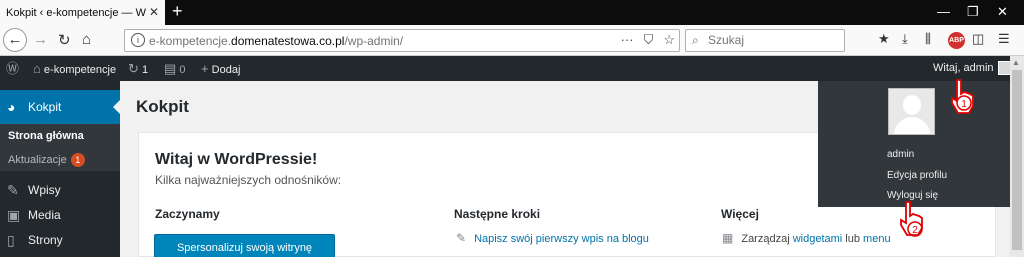  What do you see at coordinates (1004, 39) in the screenshot?
I see `menu-icon: ☰` at bounding box center [1004, 39].